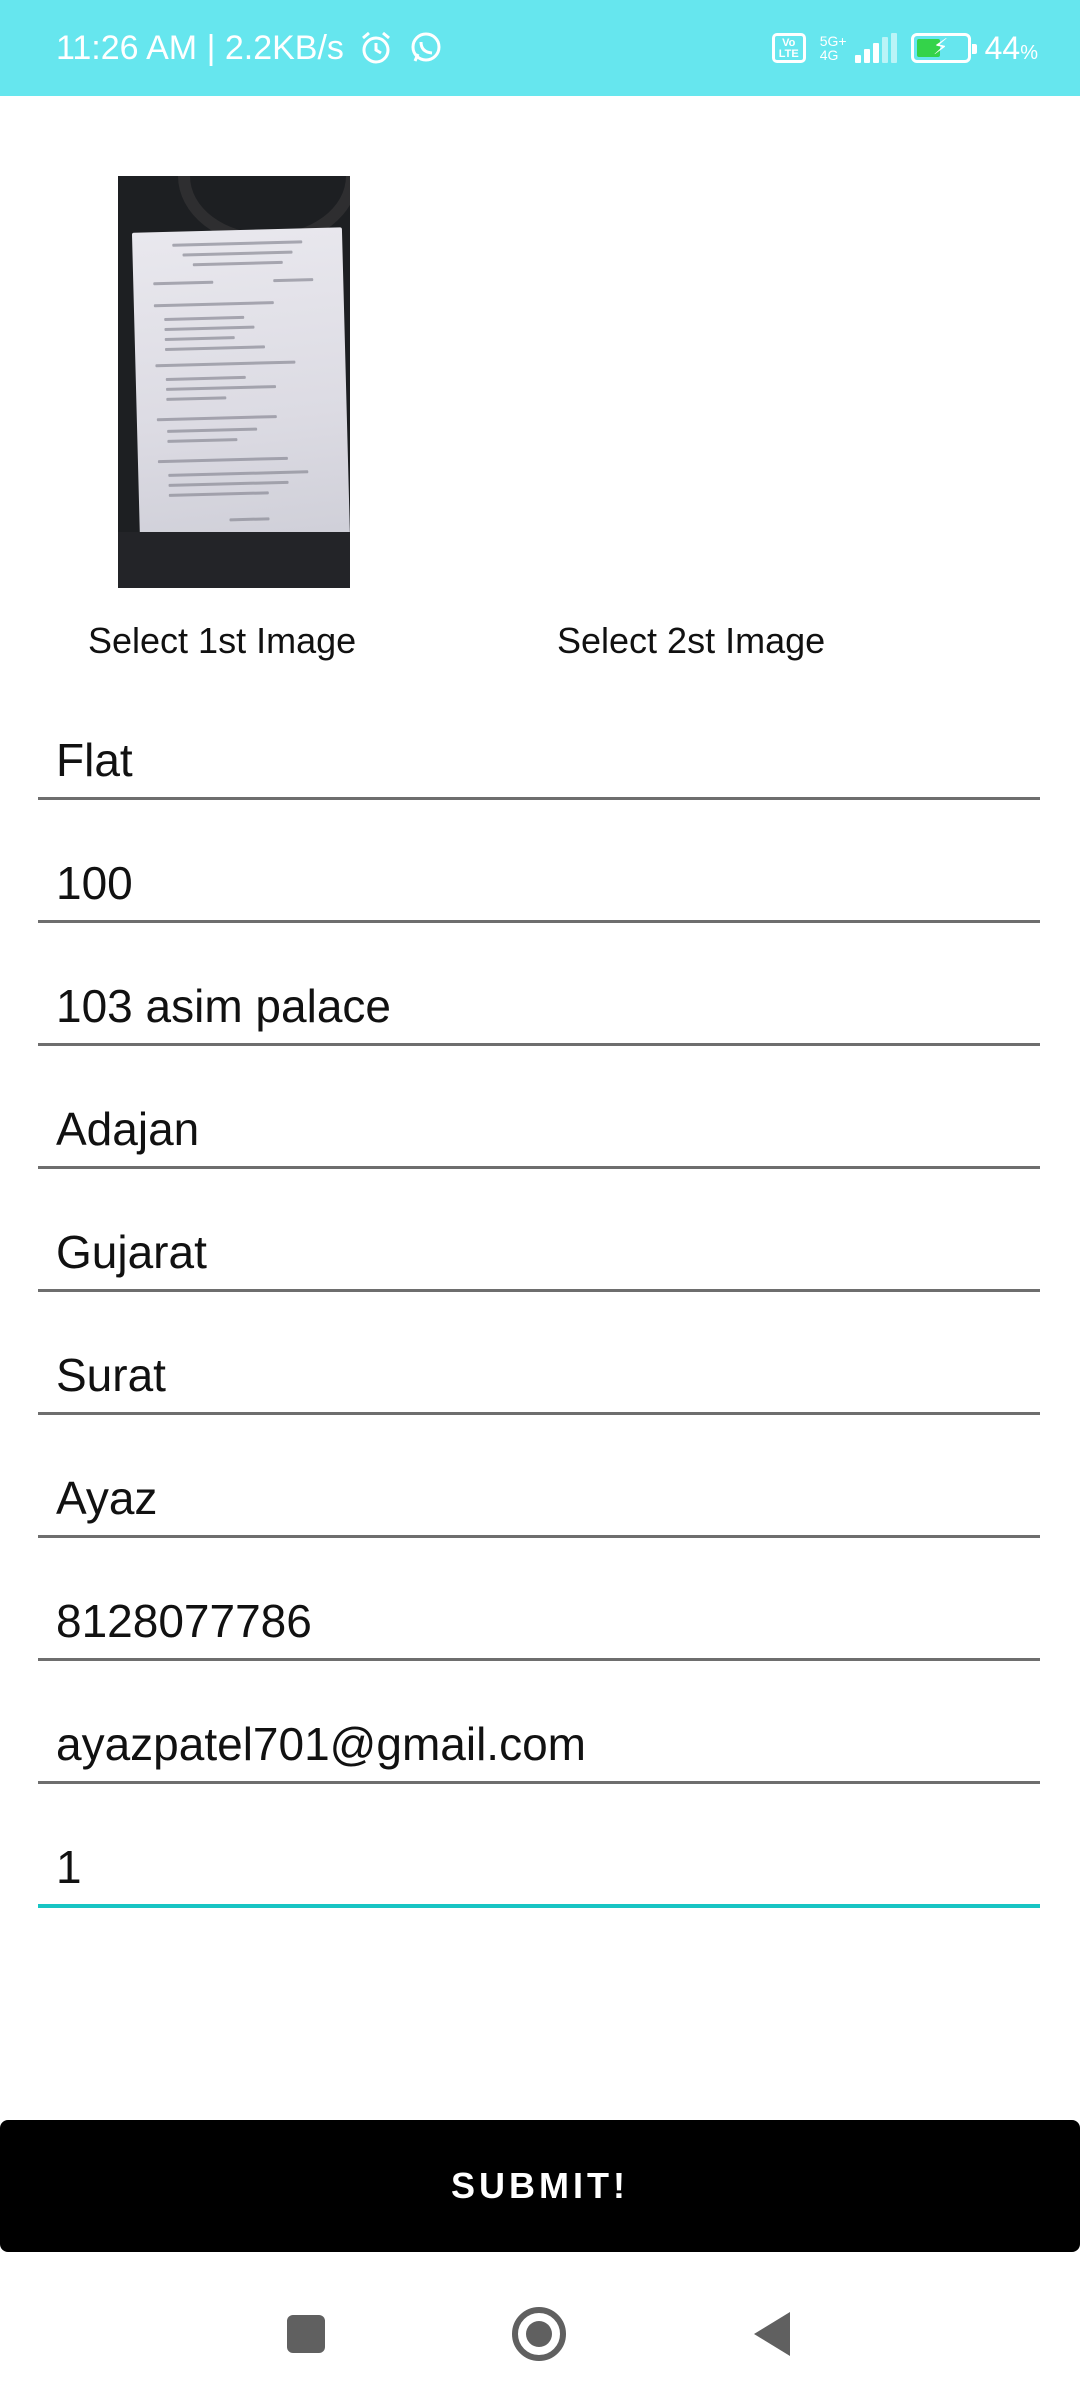 Image resolution: width=1080 pixels, height=2400 pixels. I want to click on phone-field, so click(539, 1621).